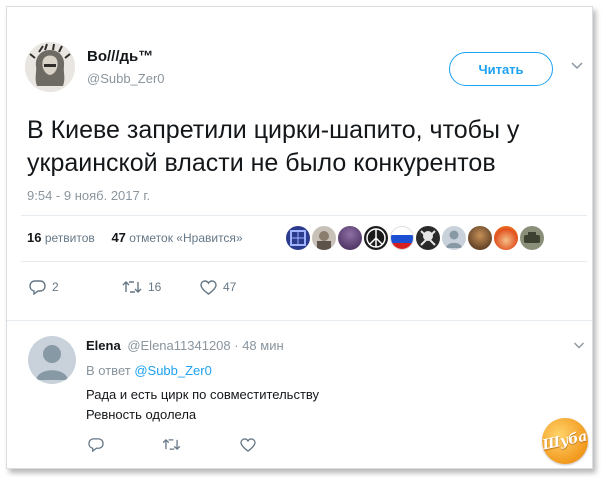  Describe the element at coordinates (565, 441) in the screenshot. I see `watermark-logo: Шуба` at that location.